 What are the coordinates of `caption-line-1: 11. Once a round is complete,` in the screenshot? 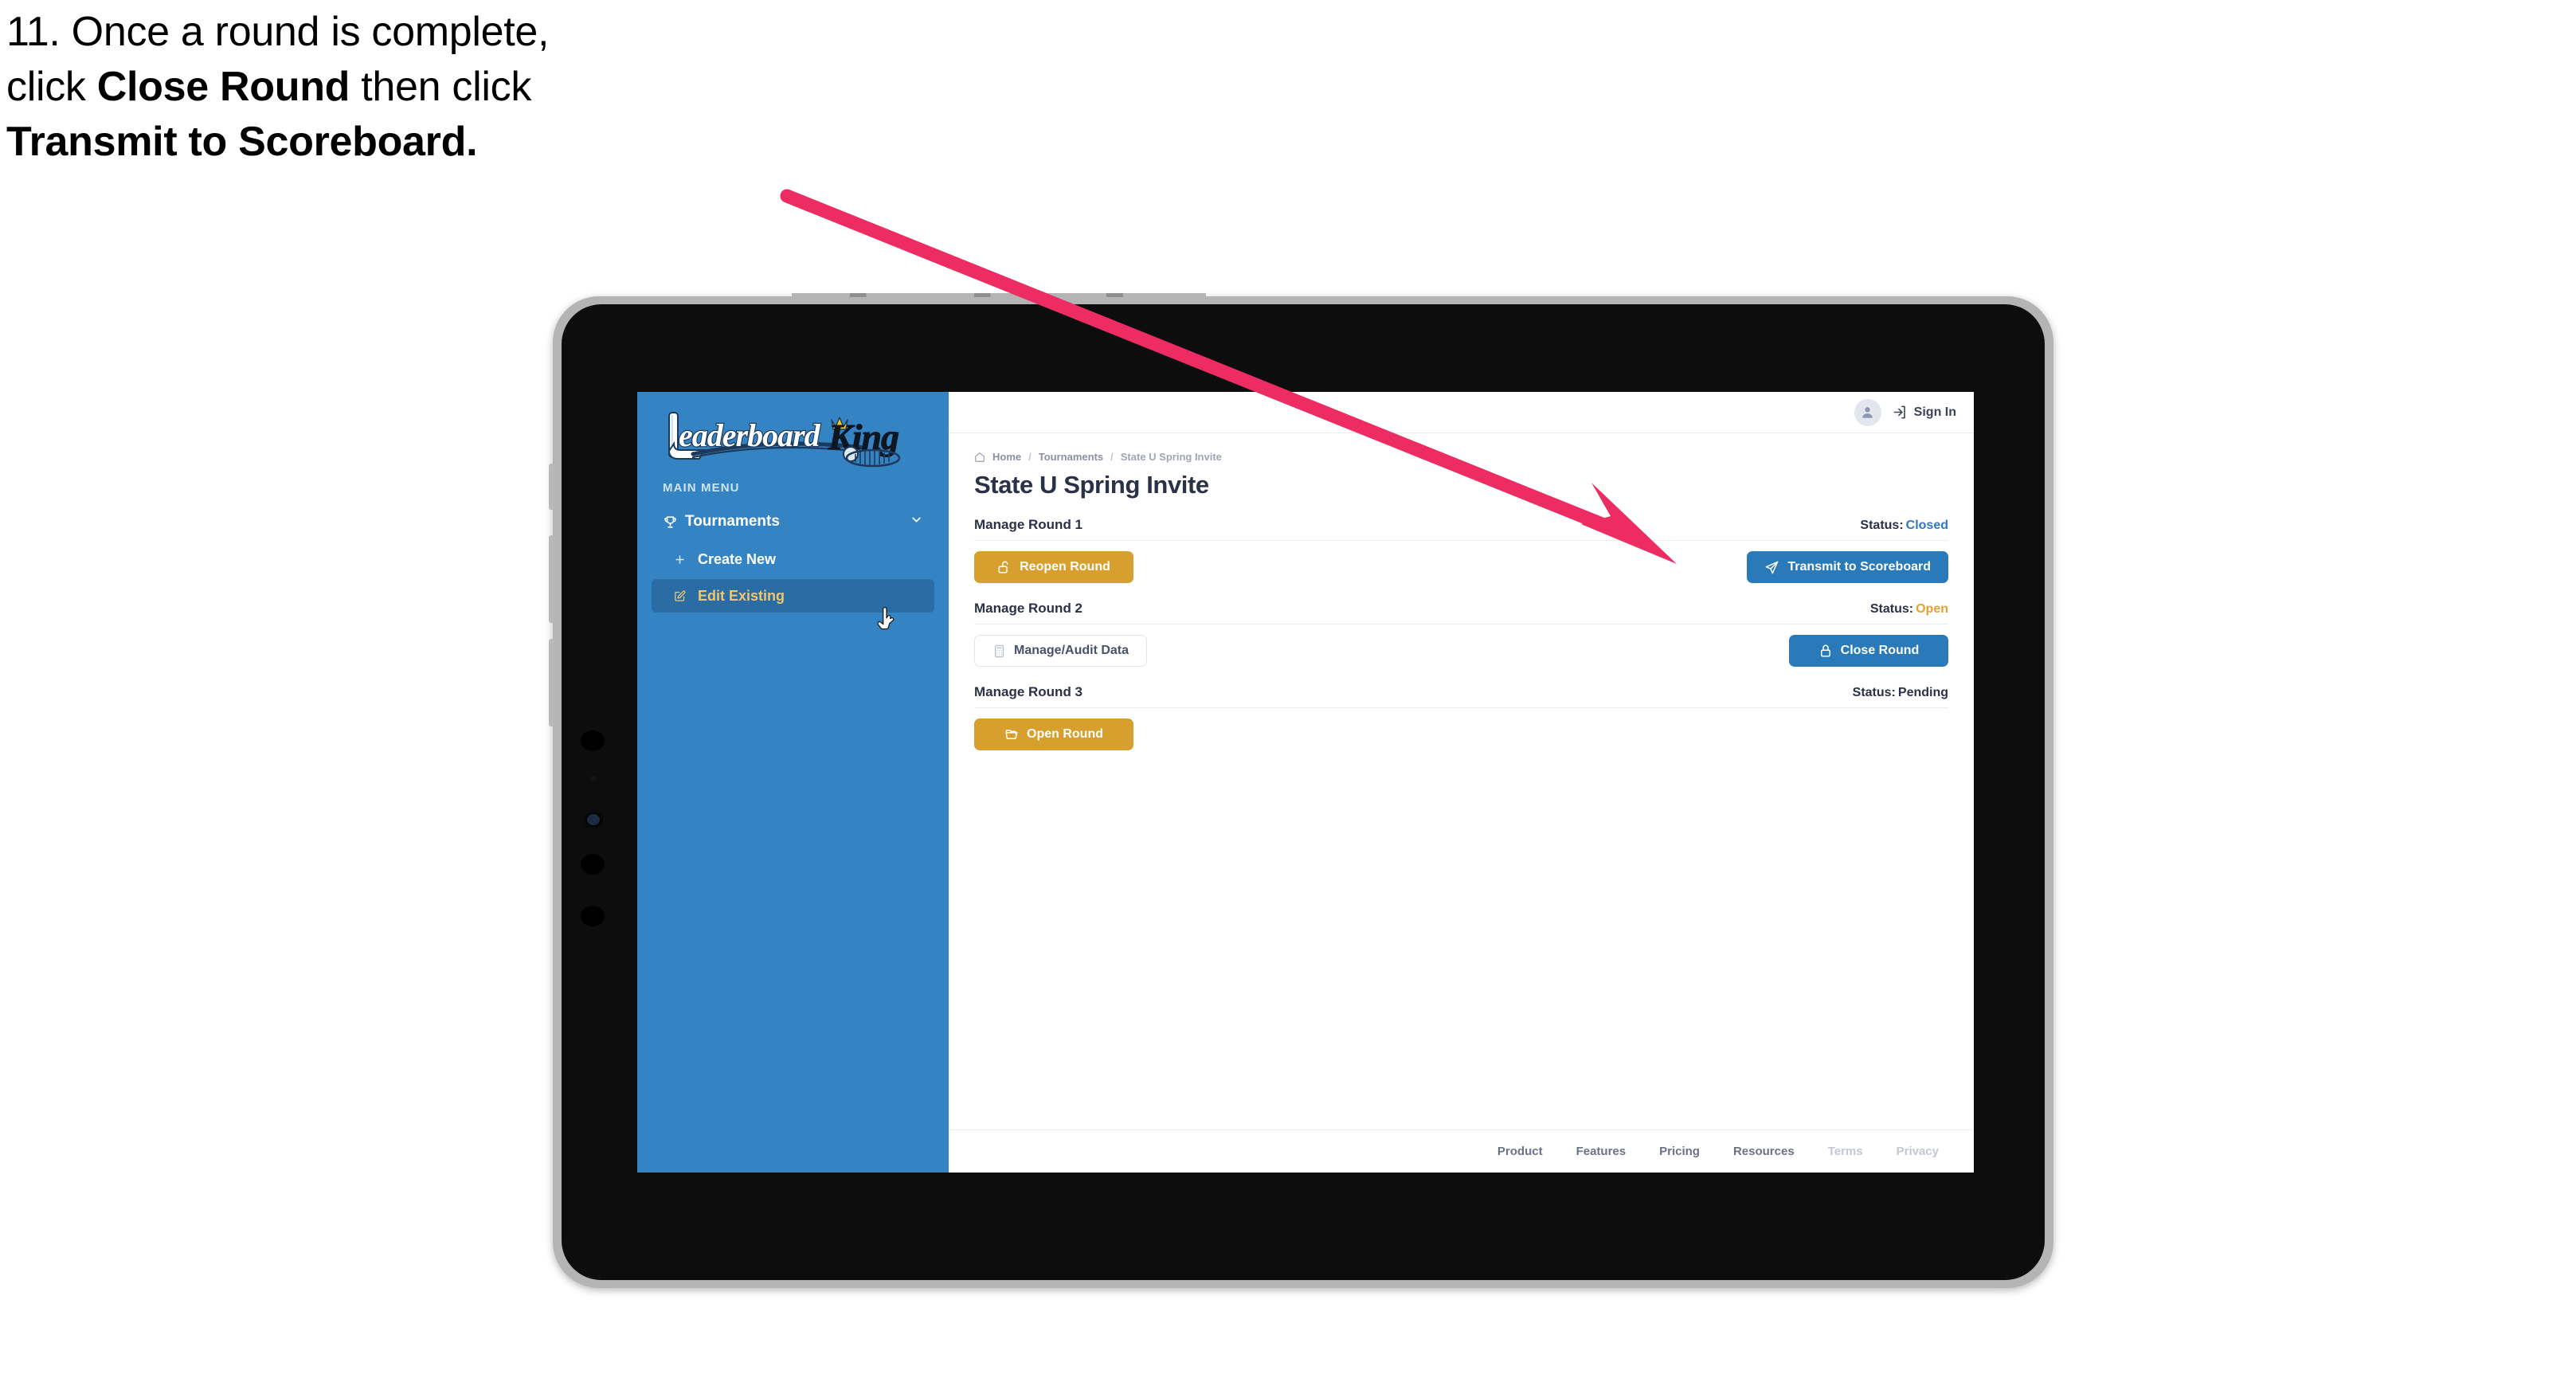 It's located at (278, 32).